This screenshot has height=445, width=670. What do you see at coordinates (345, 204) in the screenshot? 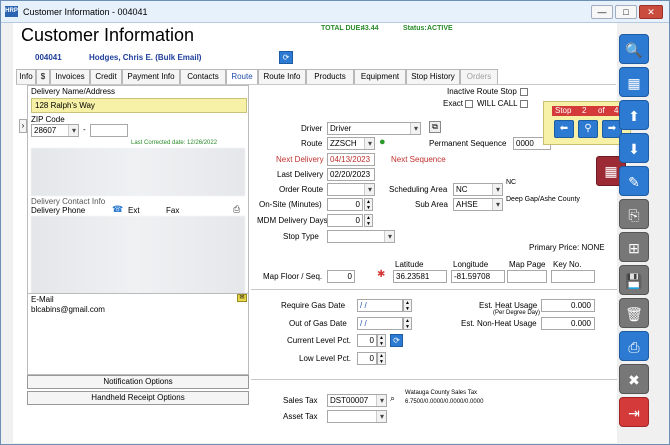
I see `onsite-minutes-input: 0` at bounding box center [345, 204].